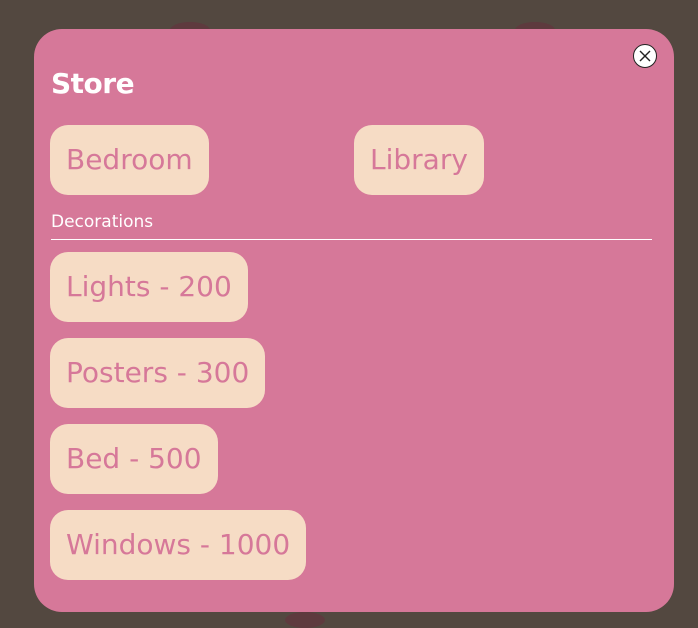 Image resolution: width=698 pixels, height=628 pixels. What do you see at coordinates (158, 373) in the screenshot?
I see `posters-button: Posters - 300` at bounding box center [158, 373].